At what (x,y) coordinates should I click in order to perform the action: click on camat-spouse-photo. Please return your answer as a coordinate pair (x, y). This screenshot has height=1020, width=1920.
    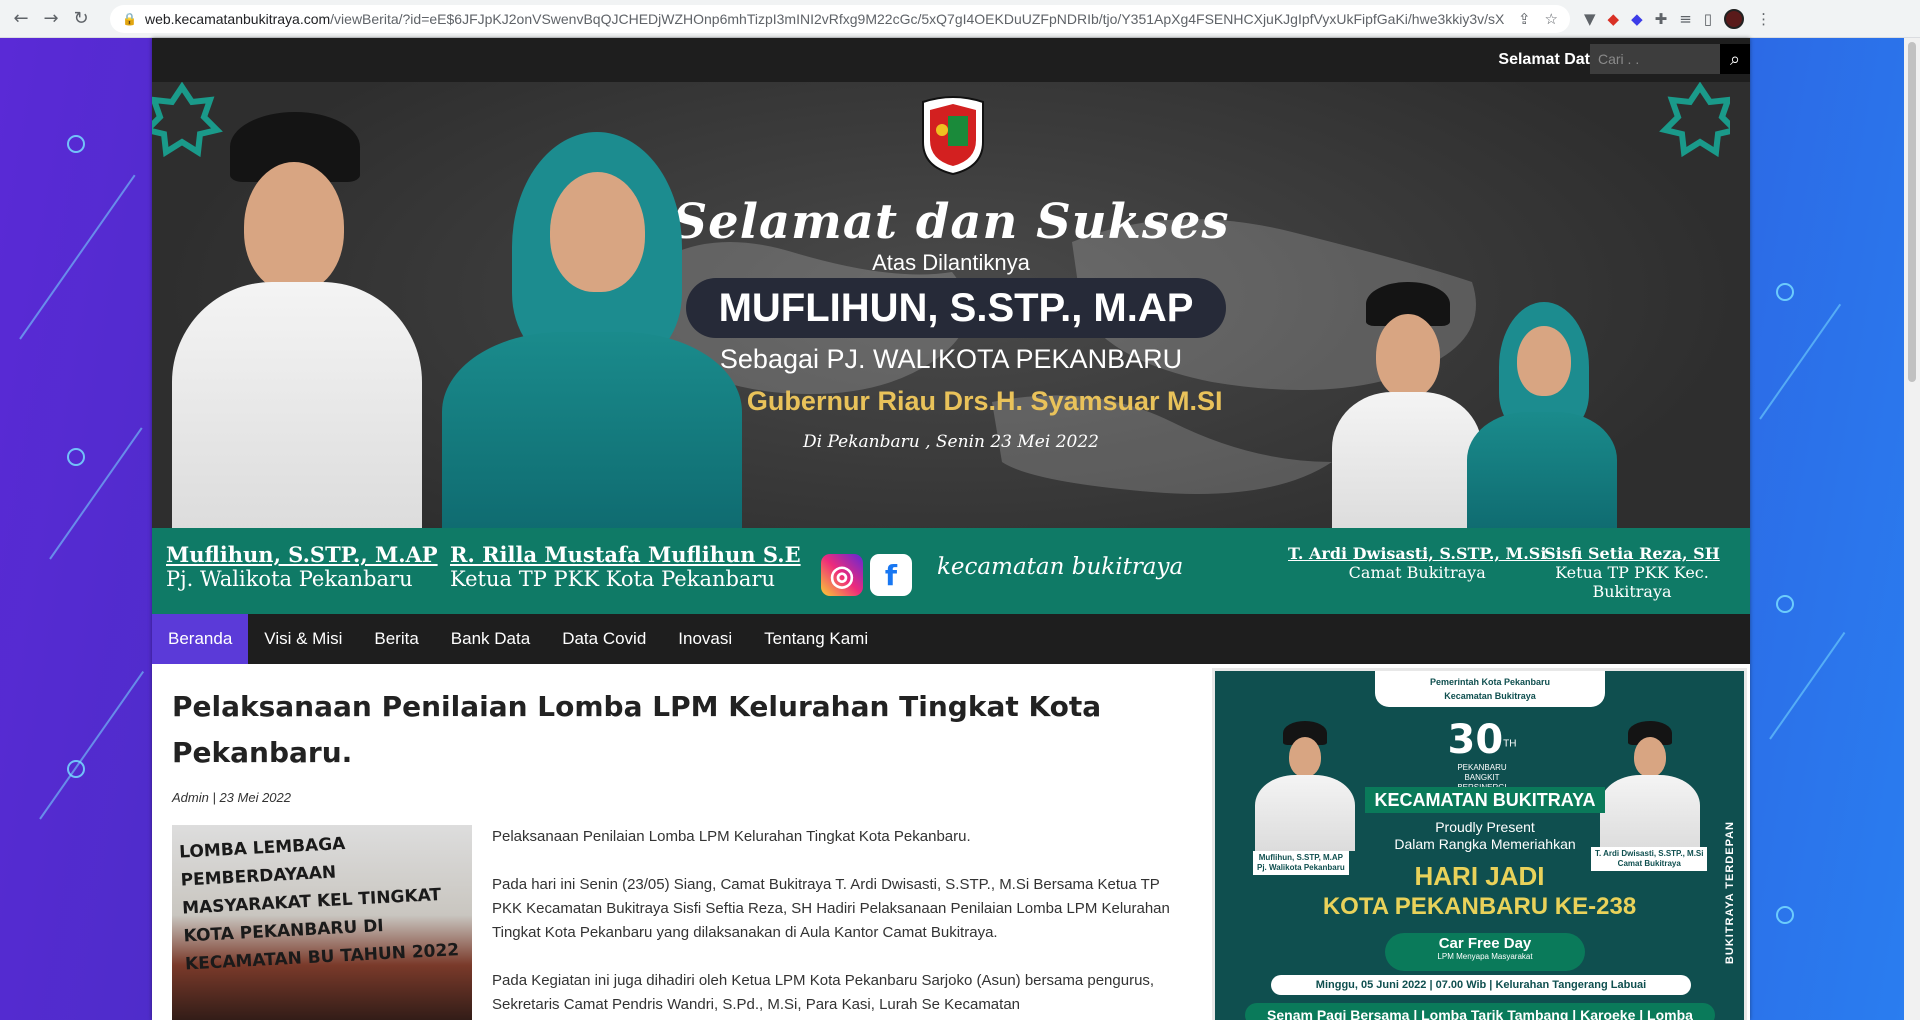
    Looking at the image, I should click on (1542, 417).